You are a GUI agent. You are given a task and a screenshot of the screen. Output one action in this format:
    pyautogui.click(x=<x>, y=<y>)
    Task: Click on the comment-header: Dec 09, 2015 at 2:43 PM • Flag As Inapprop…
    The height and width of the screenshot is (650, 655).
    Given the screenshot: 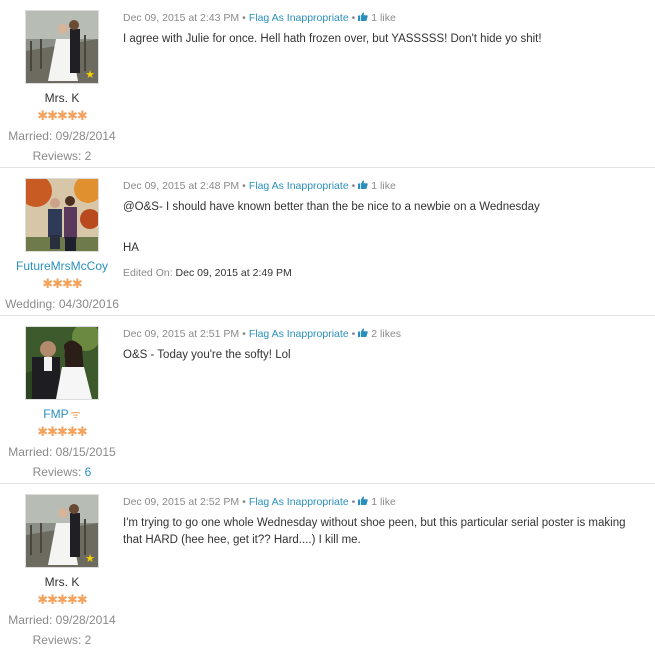 What is the action you would take?
    pyautogui.click(x=385, y=18)
    